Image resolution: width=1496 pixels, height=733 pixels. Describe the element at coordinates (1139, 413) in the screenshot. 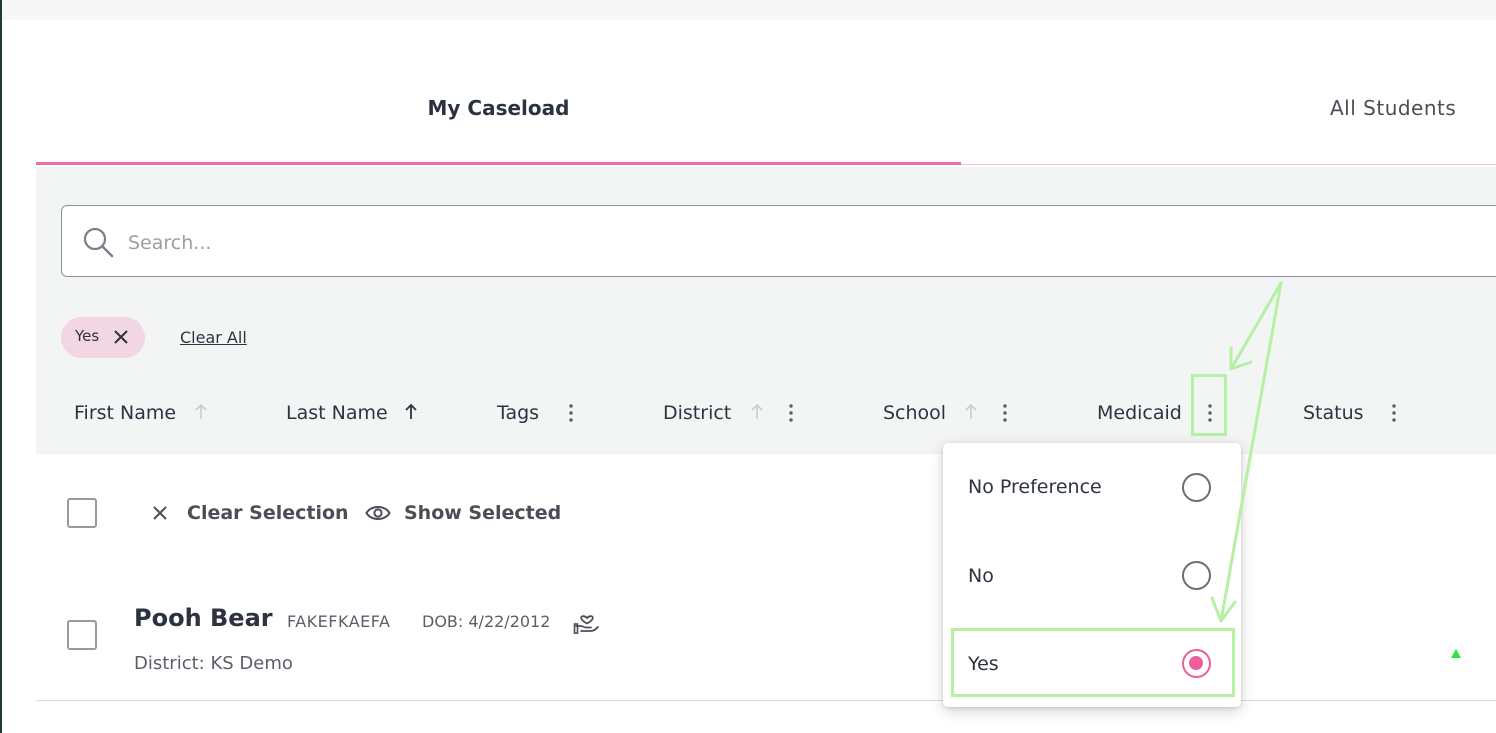

I see `column-header-medicaid: Medicaid` at that location.